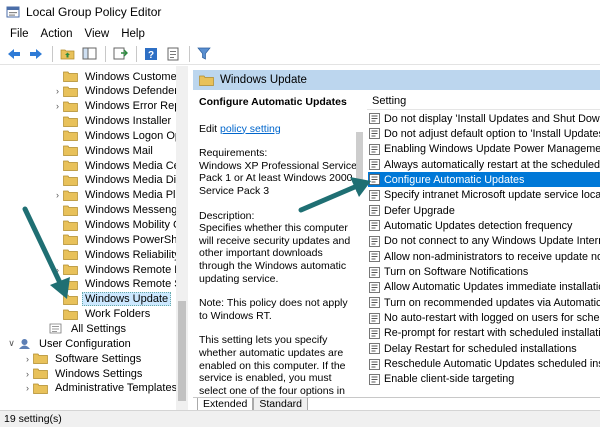  I want to click on tree-item: › Windows Media Playe, so click(119, 195).